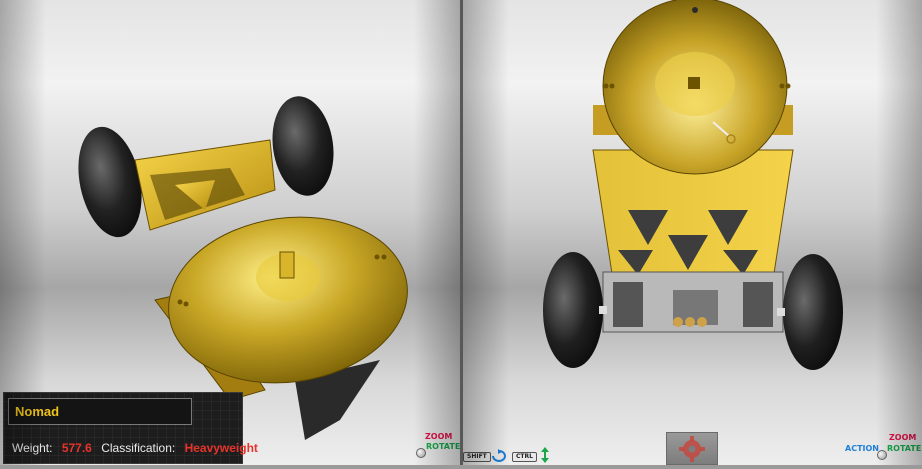  I want to click on toolbar-widget, so click(692, 448).